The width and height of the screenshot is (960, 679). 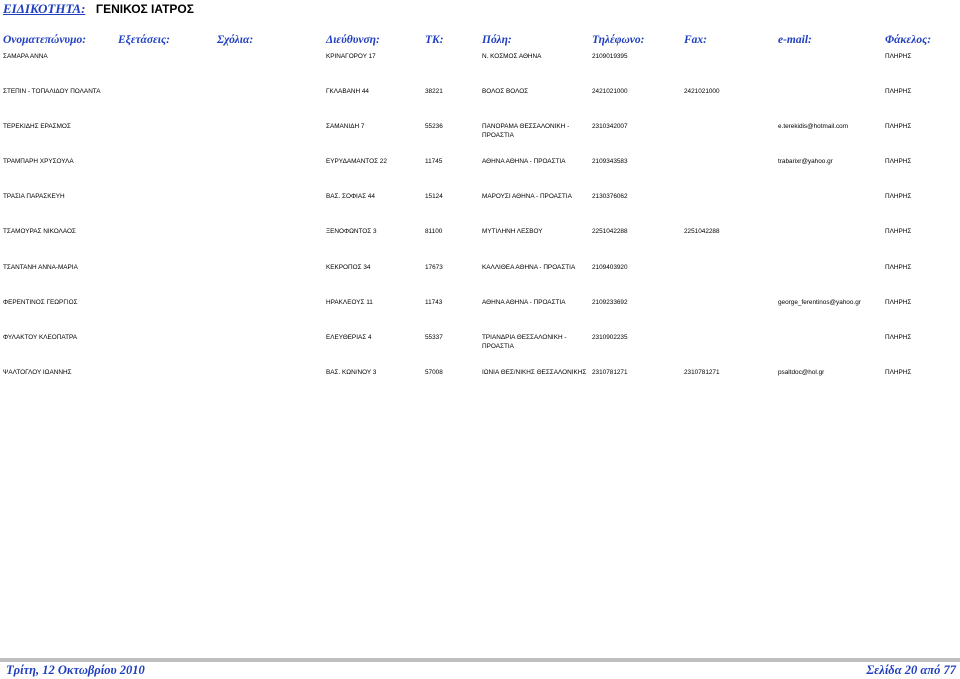 I want to click on row-address: ΕΛΕΥΘΕΡΙΑΣ 4, so click(x=349, y=337).